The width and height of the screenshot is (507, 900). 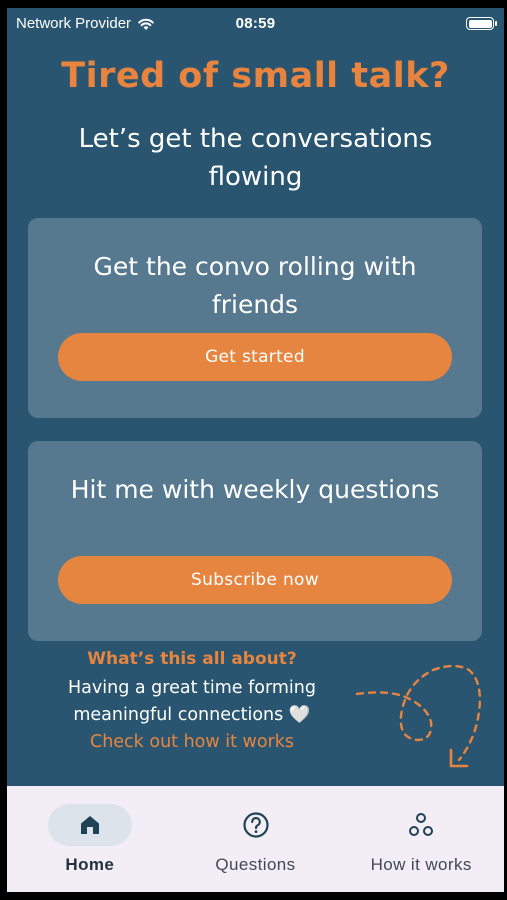 What do you see at coordinates (255, 285) in the screenshot?
I see `friends-card-title: Get the convo rolling with friends` at bounding box center [255, 285].